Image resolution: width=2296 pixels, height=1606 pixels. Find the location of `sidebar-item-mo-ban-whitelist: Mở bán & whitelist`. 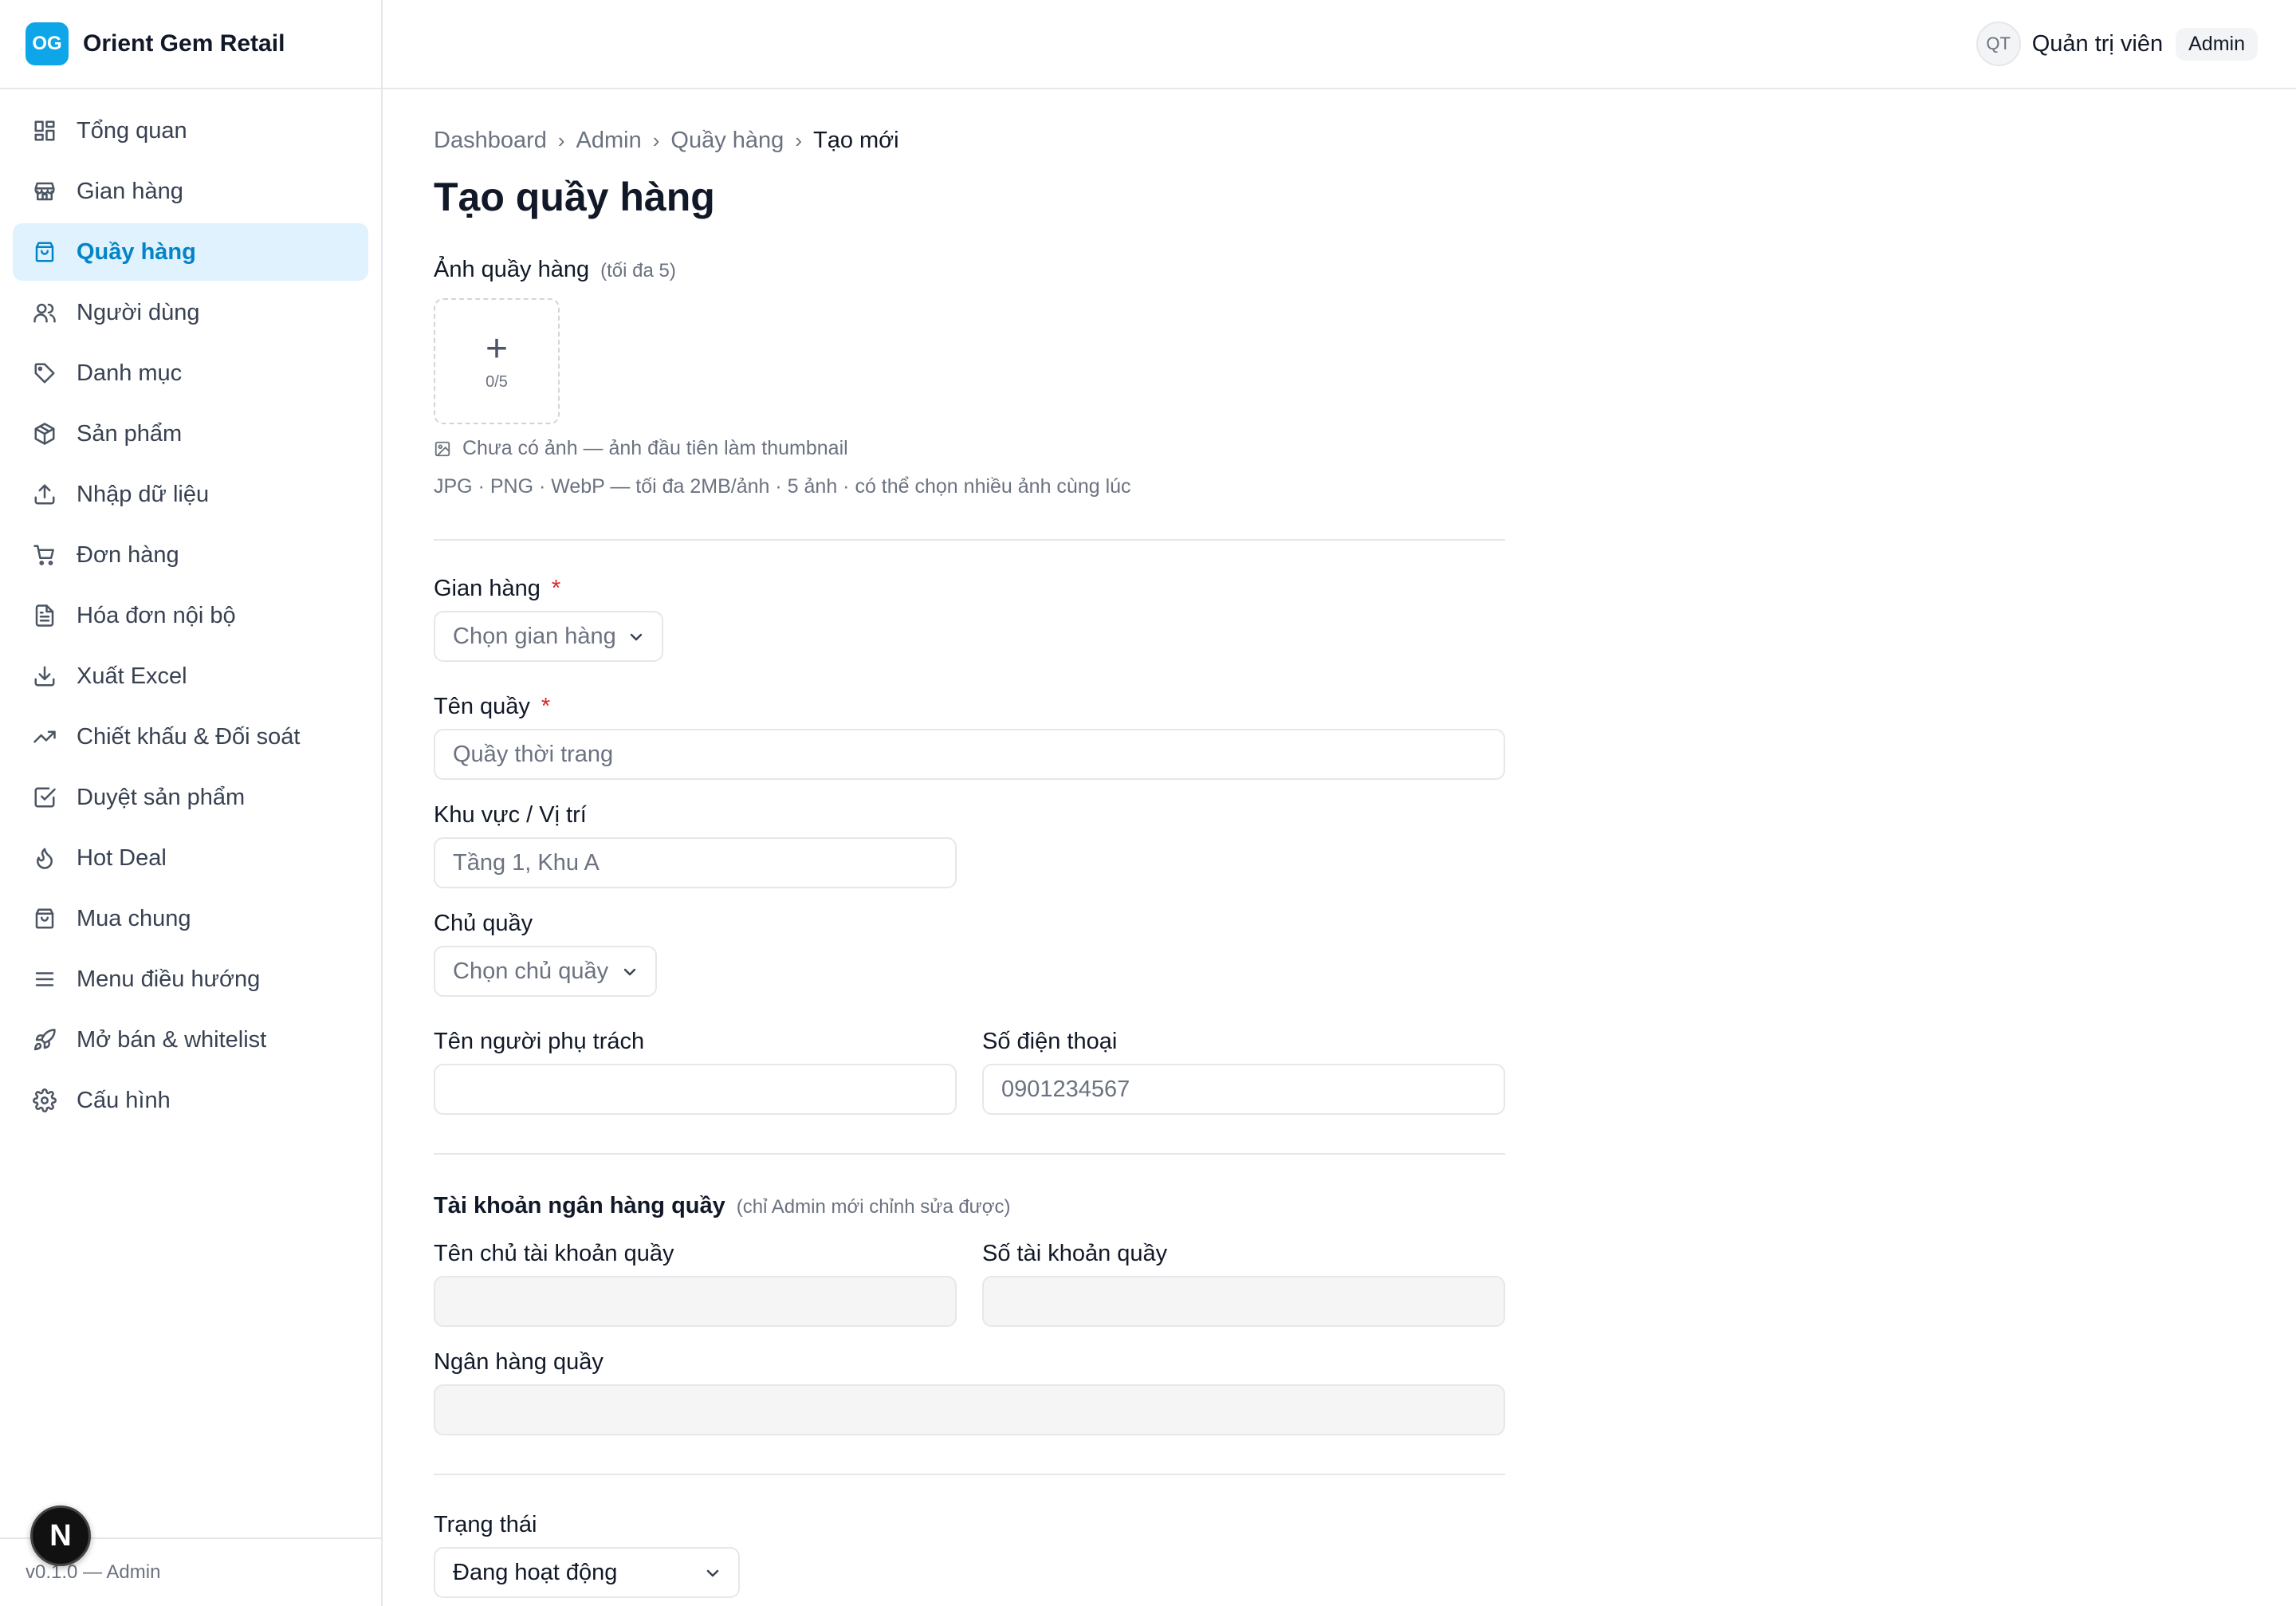

sidebar-item-mo-ban-whitelist: Mở bán & whitelist is located at coordinates (190, 1040).